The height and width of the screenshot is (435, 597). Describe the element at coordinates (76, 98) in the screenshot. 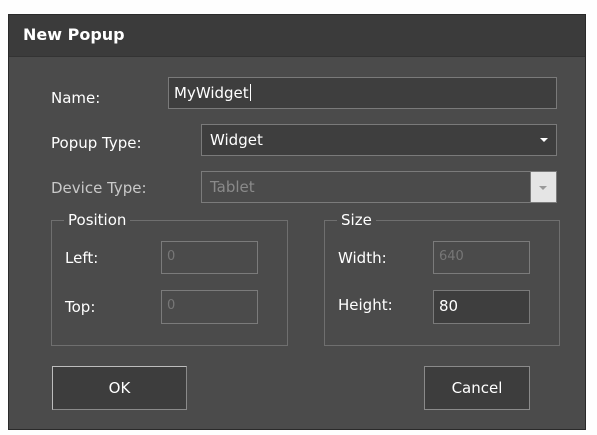

I see `name-label: Name:` at that location.